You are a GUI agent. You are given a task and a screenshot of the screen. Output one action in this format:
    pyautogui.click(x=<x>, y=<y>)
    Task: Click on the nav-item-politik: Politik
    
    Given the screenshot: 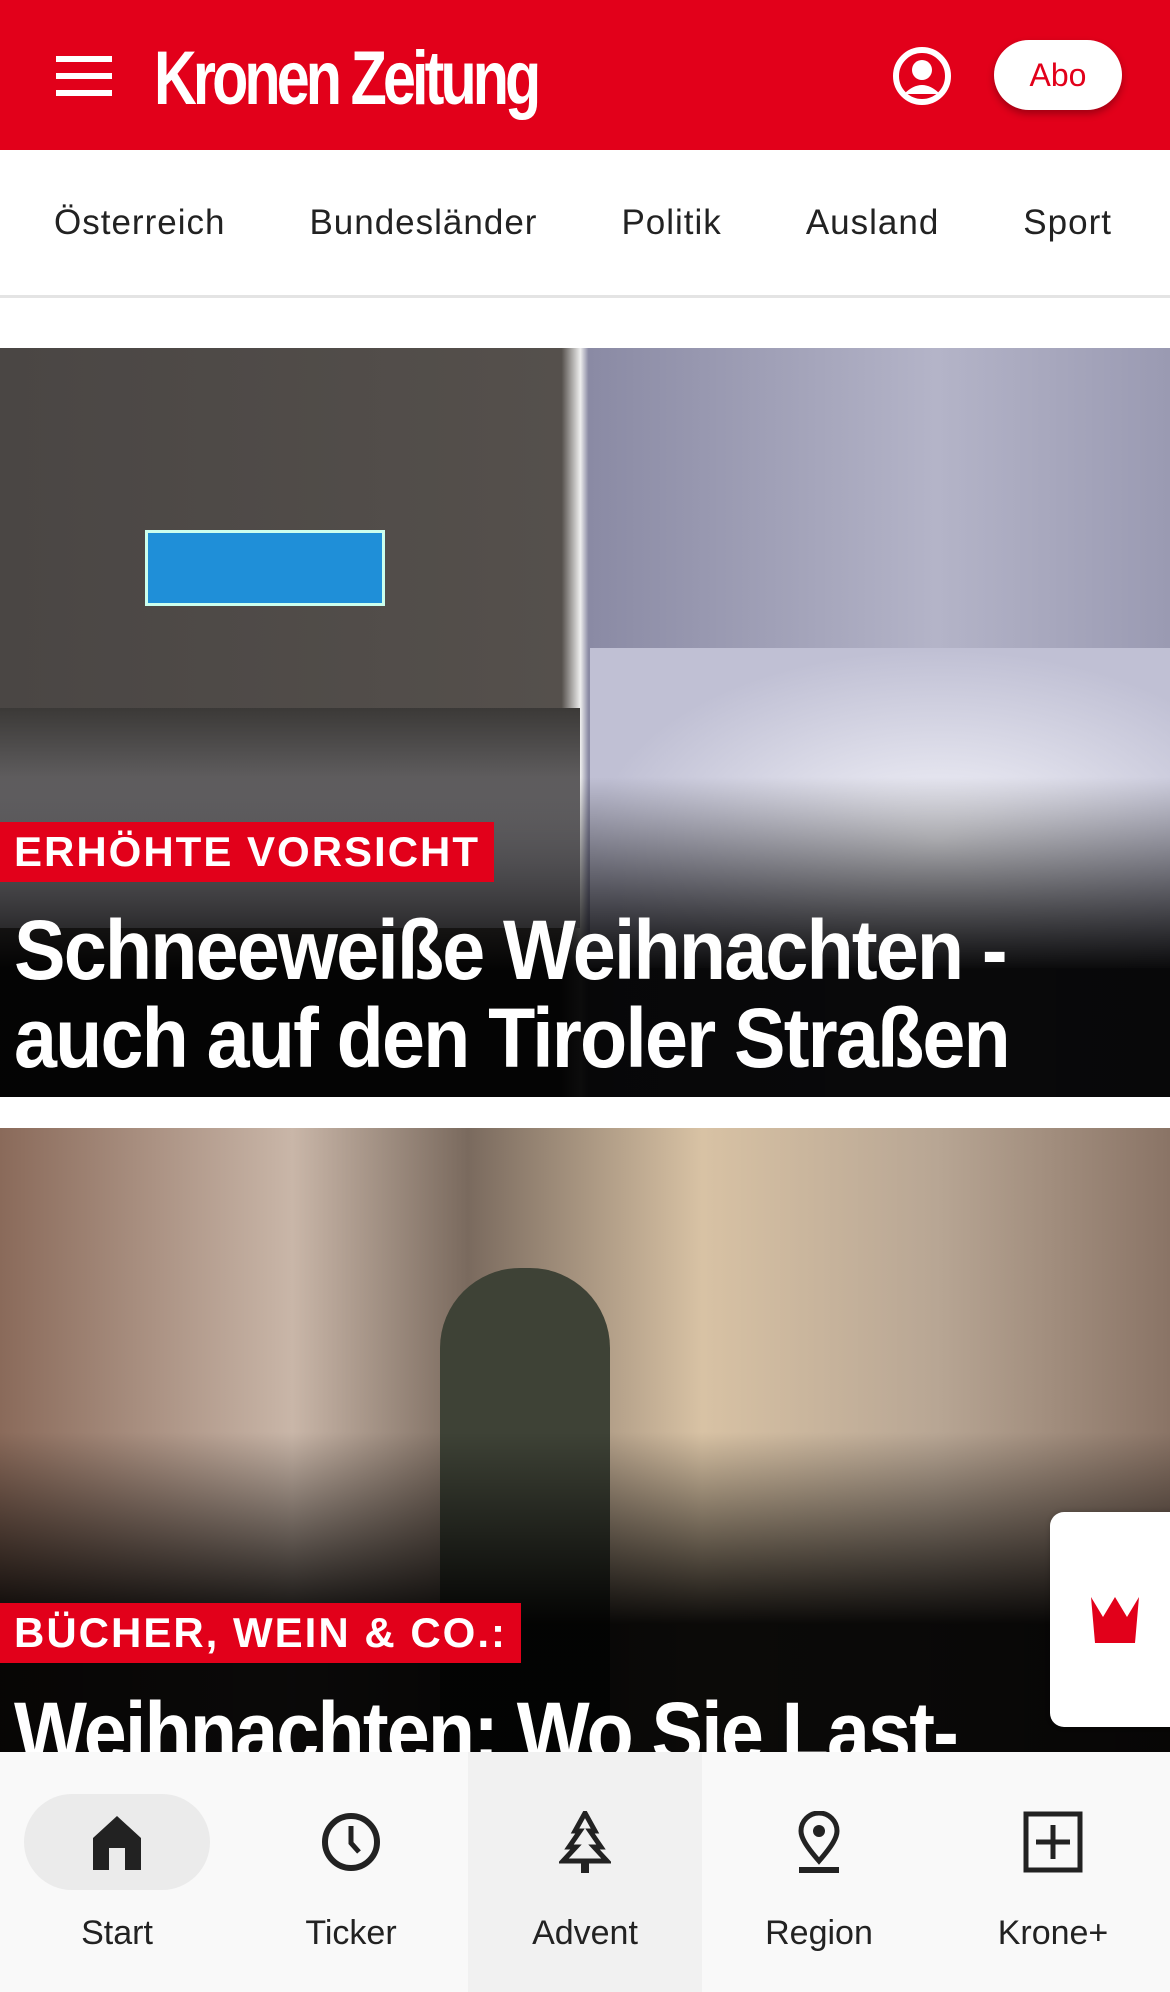 What is the action you would take?
    pyautogui.click(x=671, y=223)
    